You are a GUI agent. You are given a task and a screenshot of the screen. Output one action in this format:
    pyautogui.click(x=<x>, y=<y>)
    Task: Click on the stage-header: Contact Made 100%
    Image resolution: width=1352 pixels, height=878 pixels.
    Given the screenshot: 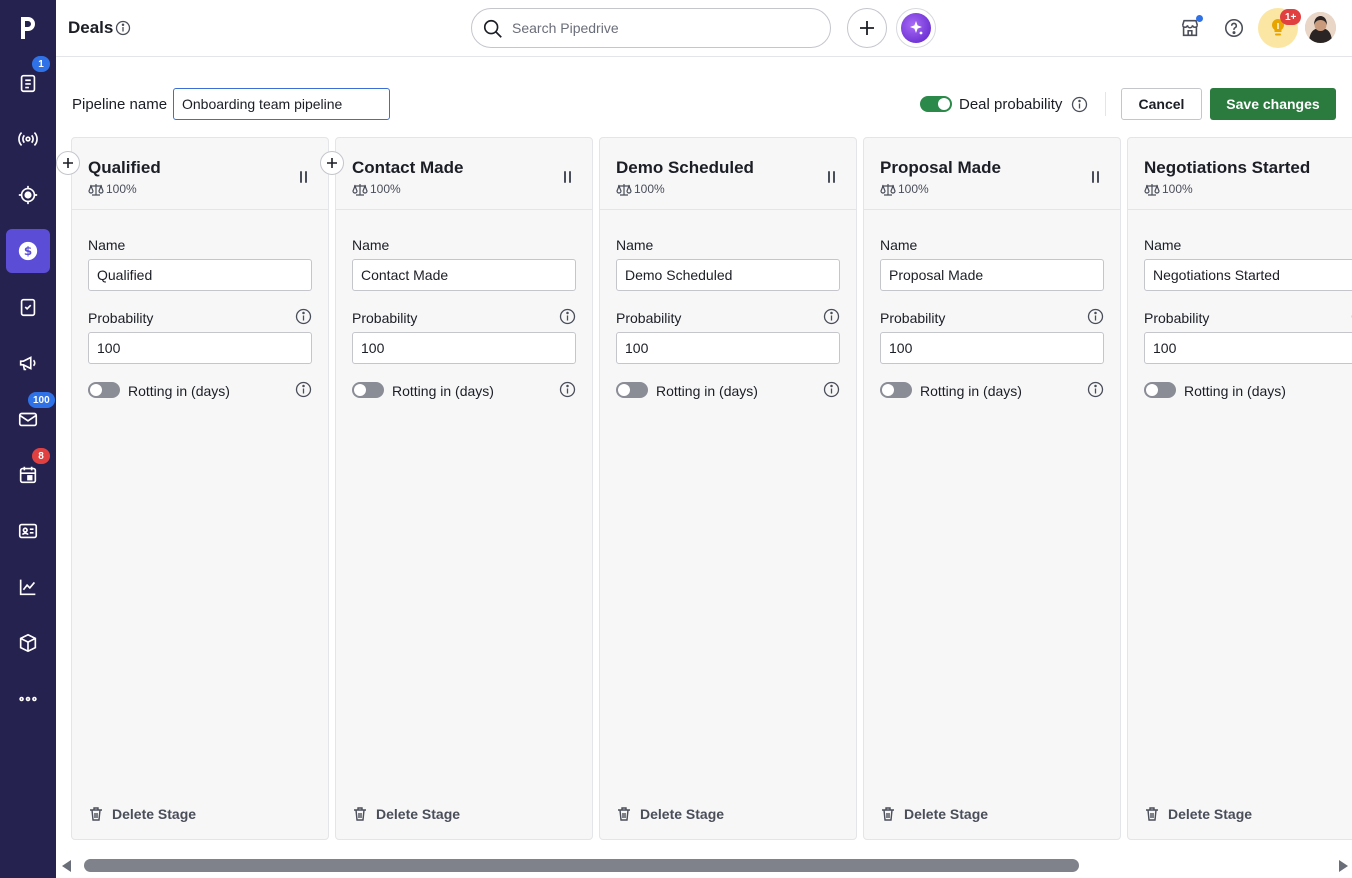 What is the action you would take?
    pyautogui.click(x=464, y=174)
    